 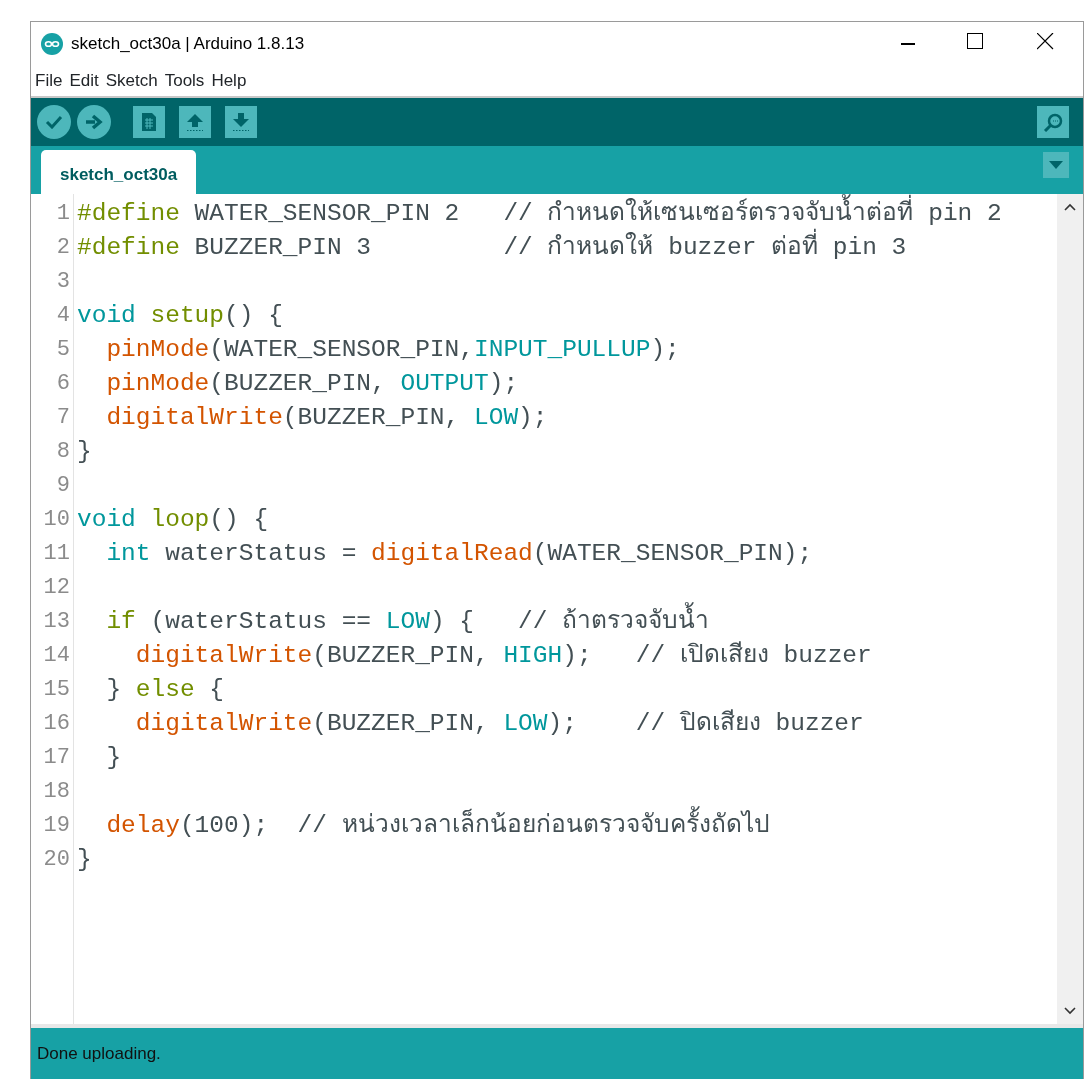 What do you see at coordinates (56, 860) in the screenshot?
I see `line-number: 20` at bounding box center [56, 860].